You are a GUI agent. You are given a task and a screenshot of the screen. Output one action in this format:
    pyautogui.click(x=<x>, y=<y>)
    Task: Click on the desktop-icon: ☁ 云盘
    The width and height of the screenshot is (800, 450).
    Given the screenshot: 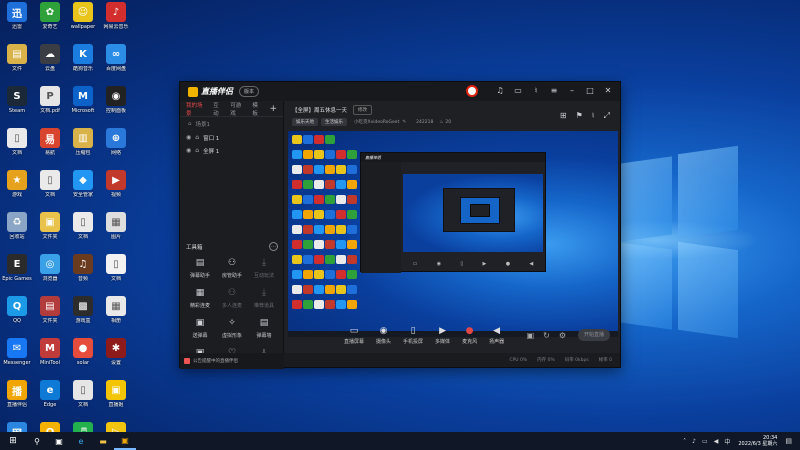 What is the action you would take?
    pyautogui.click(x=50, y=58)
    